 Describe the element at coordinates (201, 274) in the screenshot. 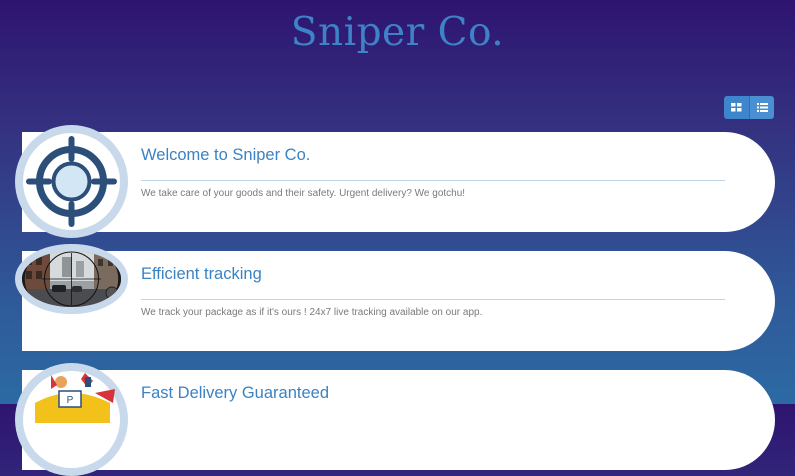

I see `card-title: Efficient tracking` at that location.